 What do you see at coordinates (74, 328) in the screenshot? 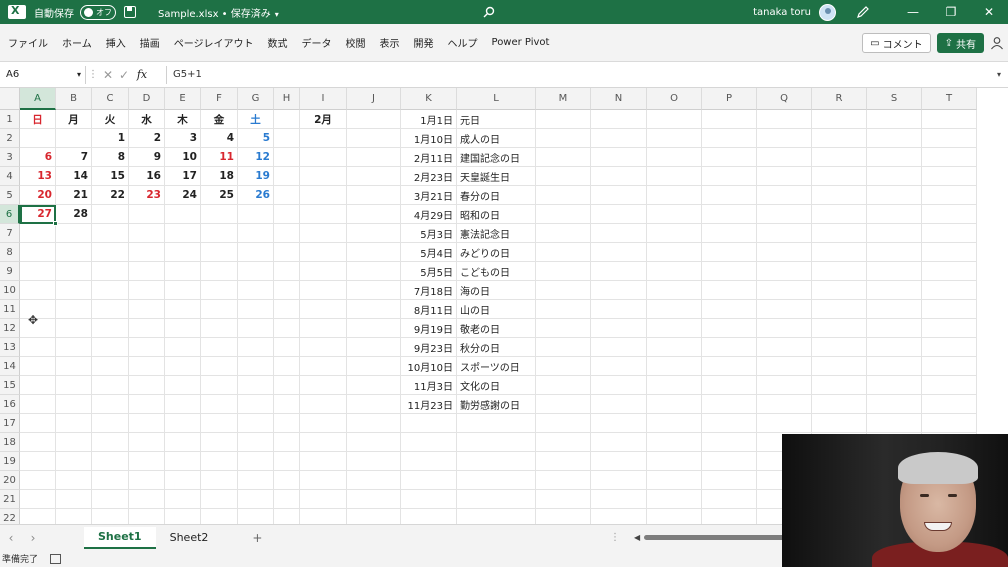
I see `cell-B12` at bounding box center [74, 328].